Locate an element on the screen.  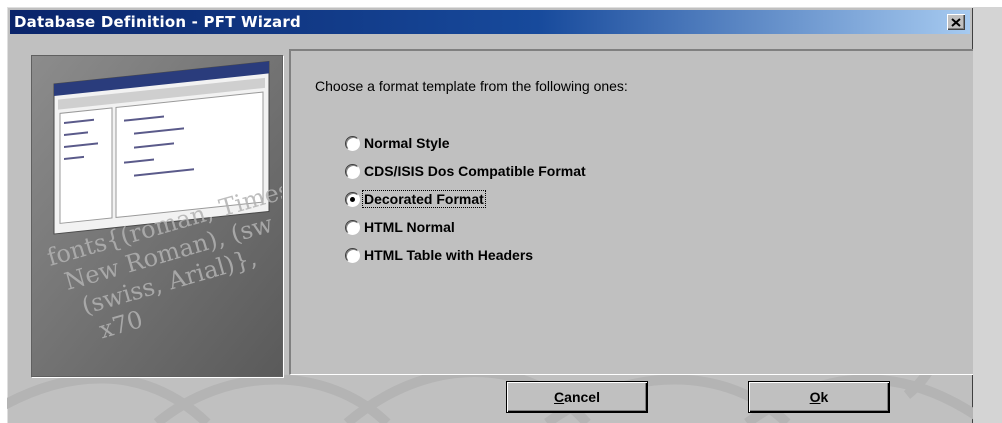
option-label: HTML Table with Headers is located at coordinates (448, 255).